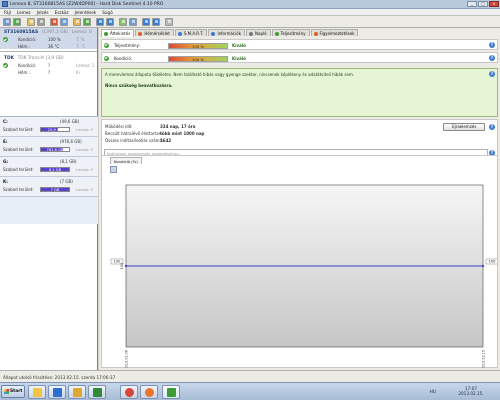 This screenshot has width=500, height=400. I want to click on schedule-icon, so click(123, 21).